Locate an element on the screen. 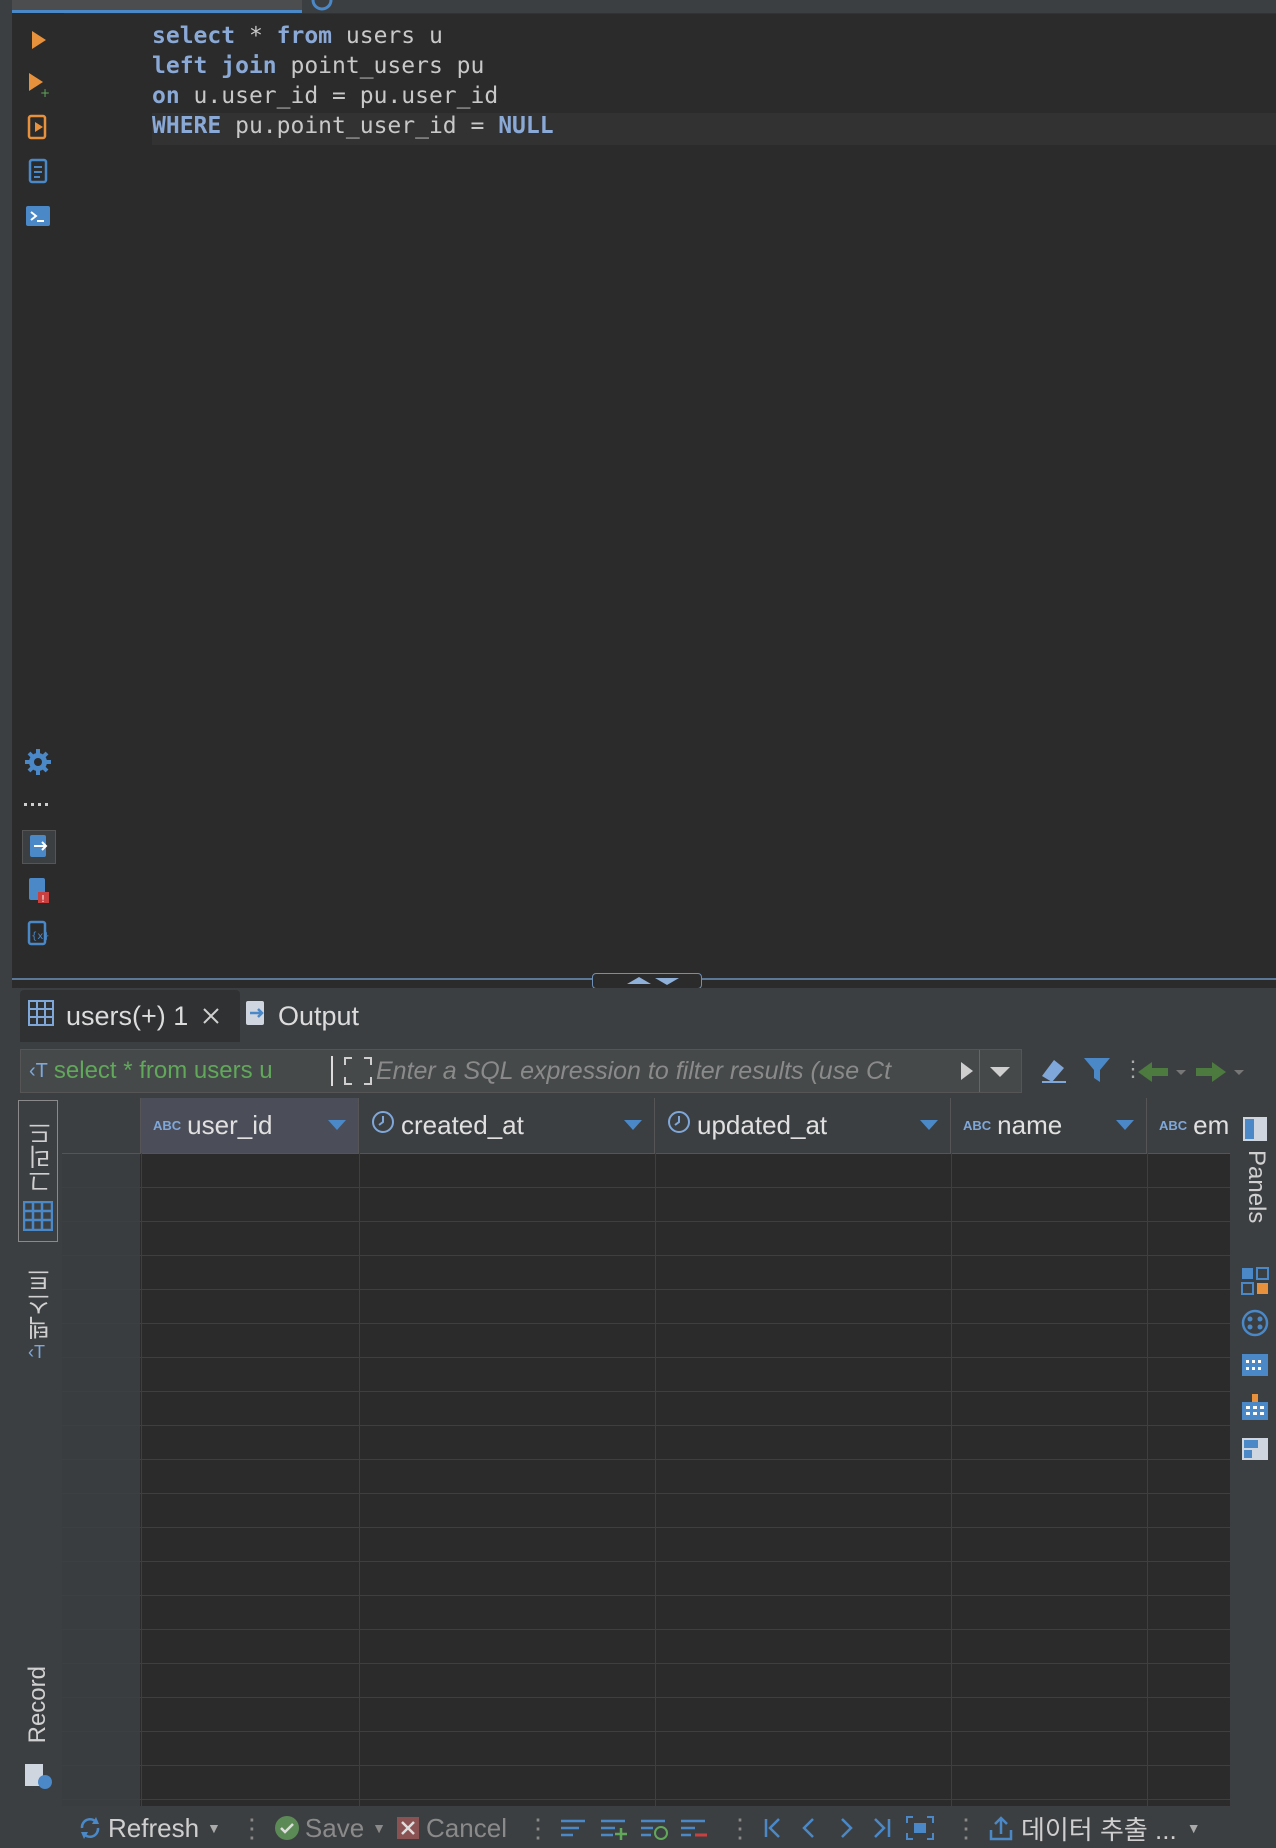 The height and width of the screenshot is (1848, 1276). output-document-icon is located at coordinates (256, 1016).